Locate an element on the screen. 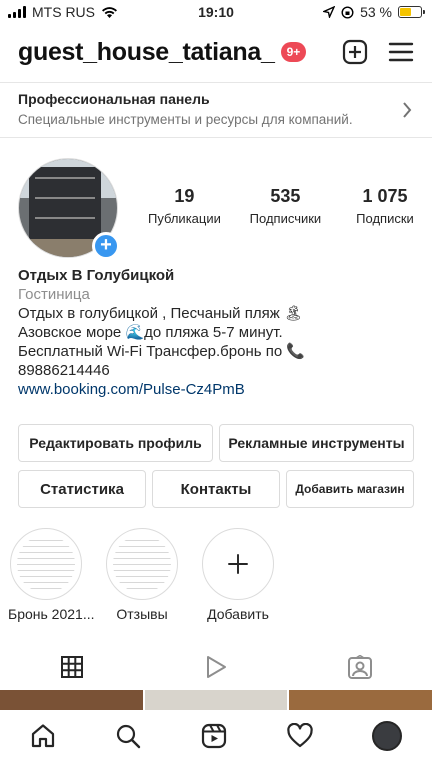  play-icon is located at coordinates (216, 667).